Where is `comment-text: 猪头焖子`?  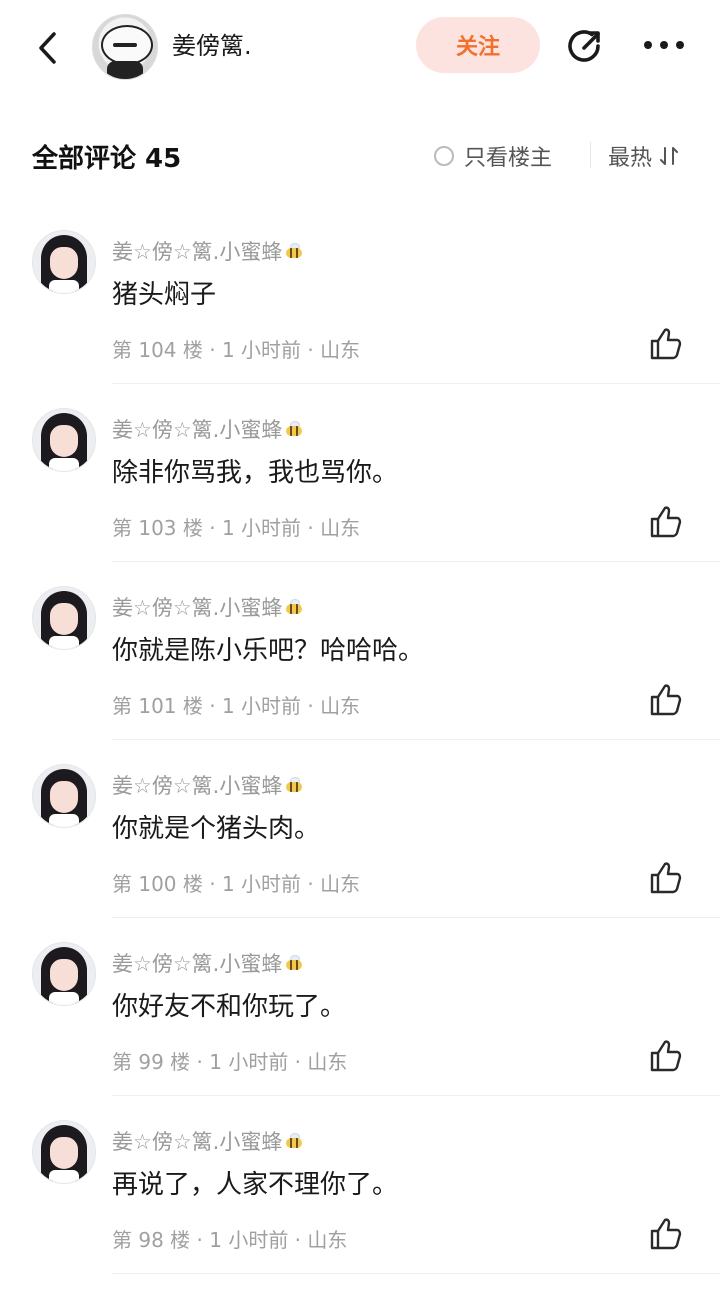 comment-text: 猪头焖子 is located at coordinates (164, 295).